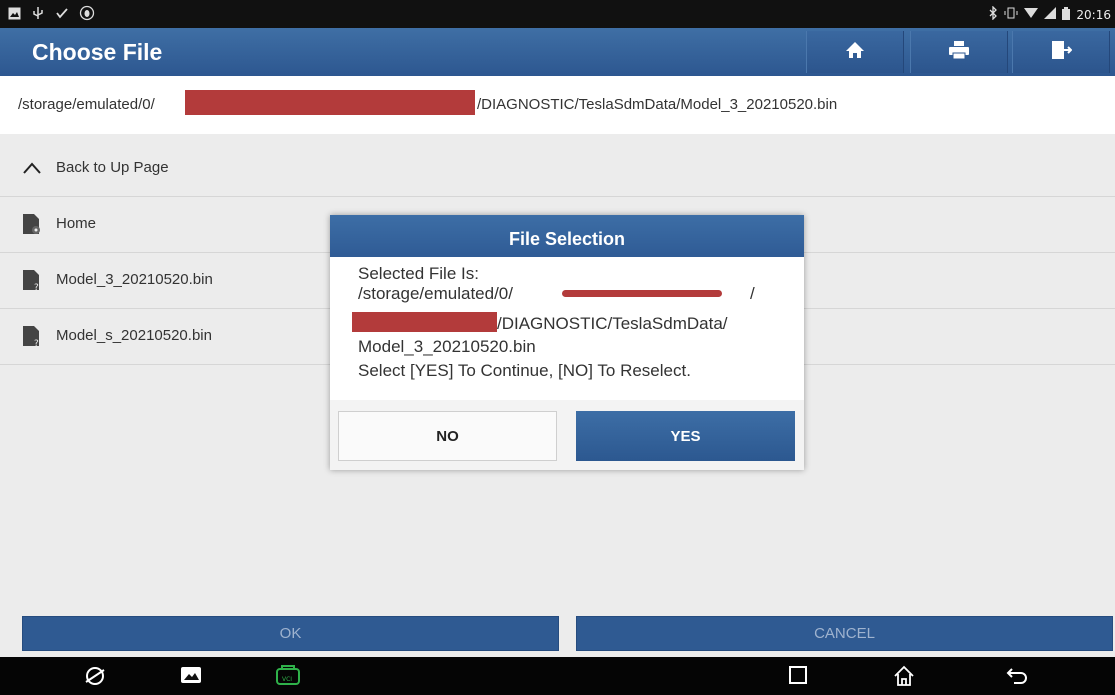 The image size is (1115, 695). I want to click on list-item-label: Model_3_20210520.bin, so click(134, 279).